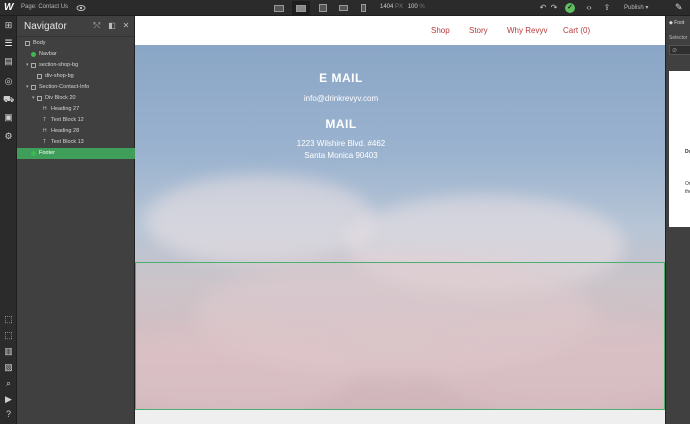 This screenshot has height=424, width=690. I want to click on no-selector-icon: ⊘, so click(675, 51).